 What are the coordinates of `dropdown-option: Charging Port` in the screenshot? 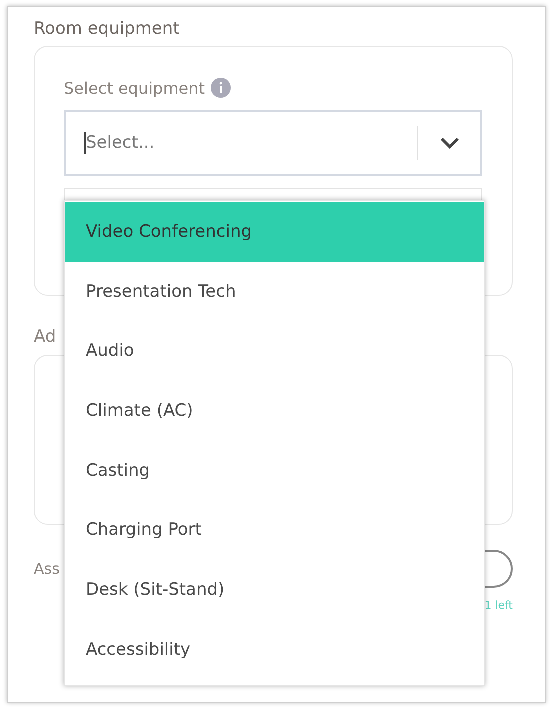 It's located at (274, 530).